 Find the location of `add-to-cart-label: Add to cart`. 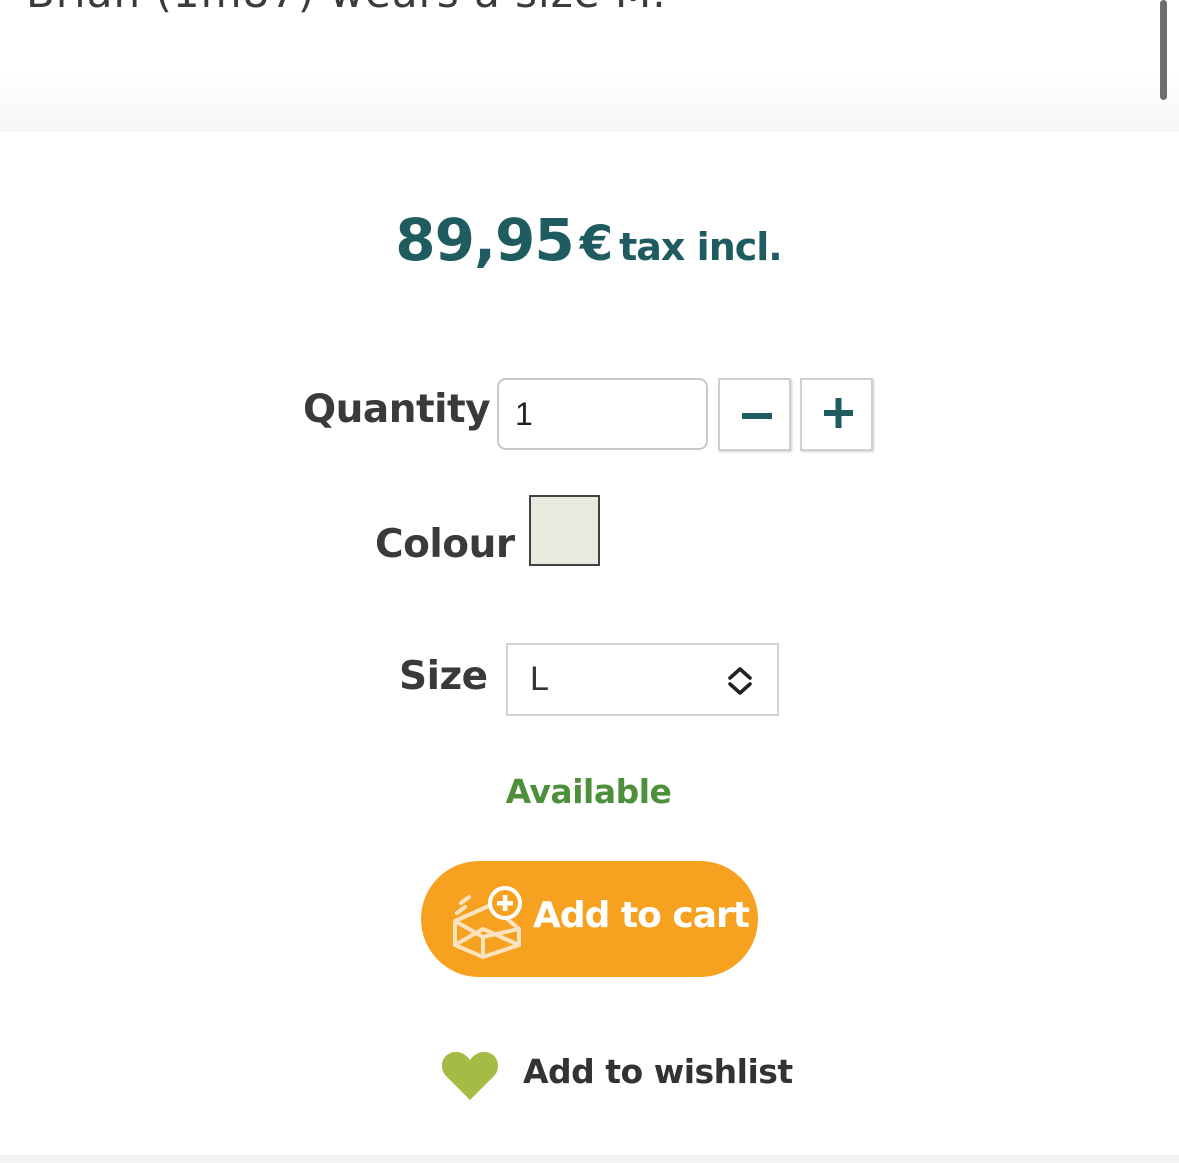

add-to-cart-label: Add to cart is located at coordinates (641, 915).